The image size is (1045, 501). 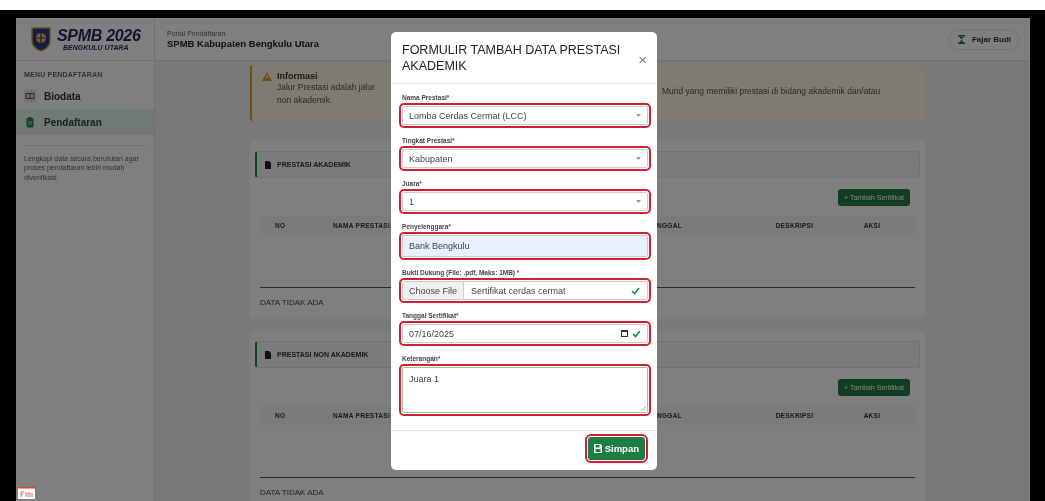 What do you see at coordinates (525, 158) in the screenshot?
I see `select-field: Kabupaten` at bounding box center [525, 158].